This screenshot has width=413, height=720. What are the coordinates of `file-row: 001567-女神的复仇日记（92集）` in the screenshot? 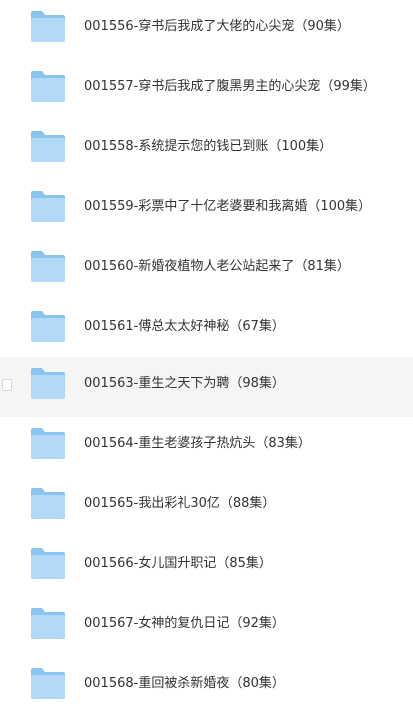 It's located at (206, 627).